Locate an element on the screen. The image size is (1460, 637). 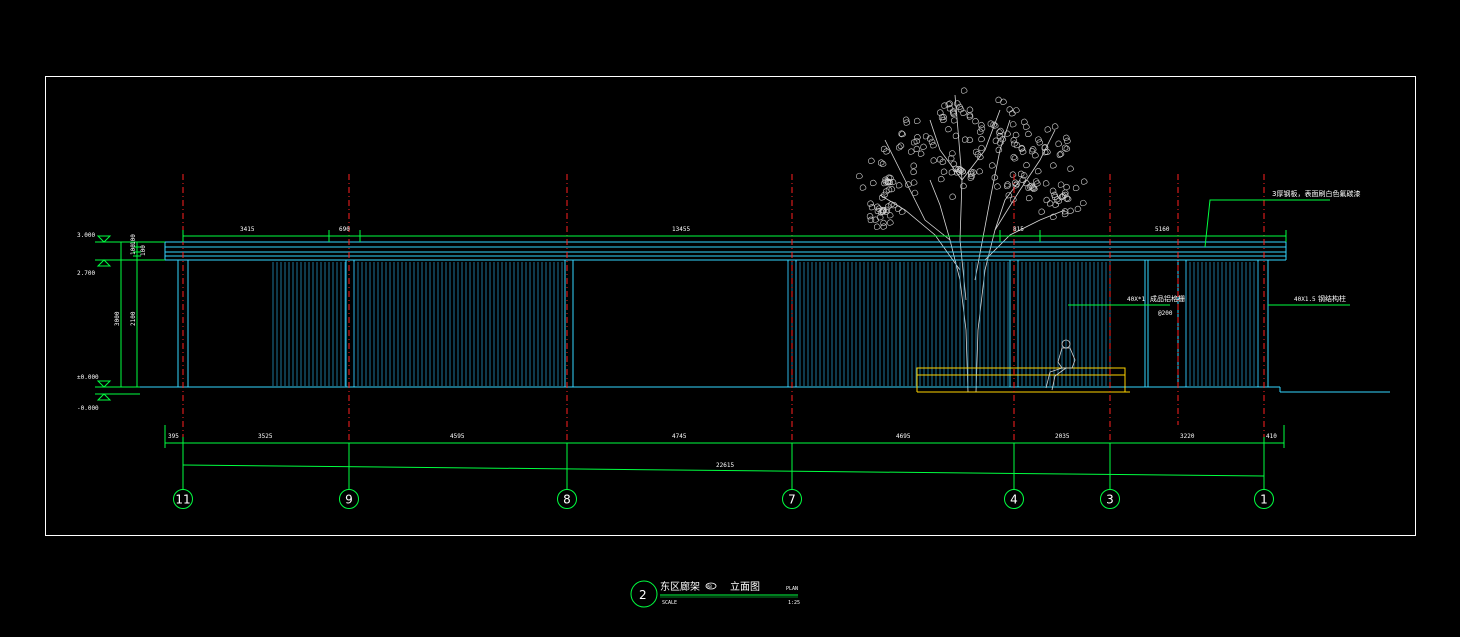
grid-axis-label: 3 is located at coordinates (1110, 500).